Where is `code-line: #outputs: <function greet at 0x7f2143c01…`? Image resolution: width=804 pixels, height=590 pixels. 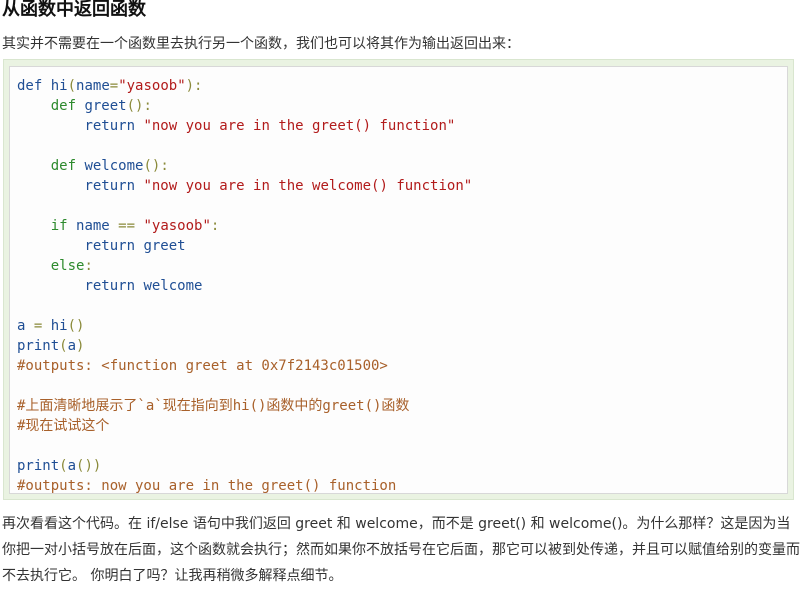
code-line: #outputs: <function greet at 0x7f2143c01… is located at coordinates (244, 366).